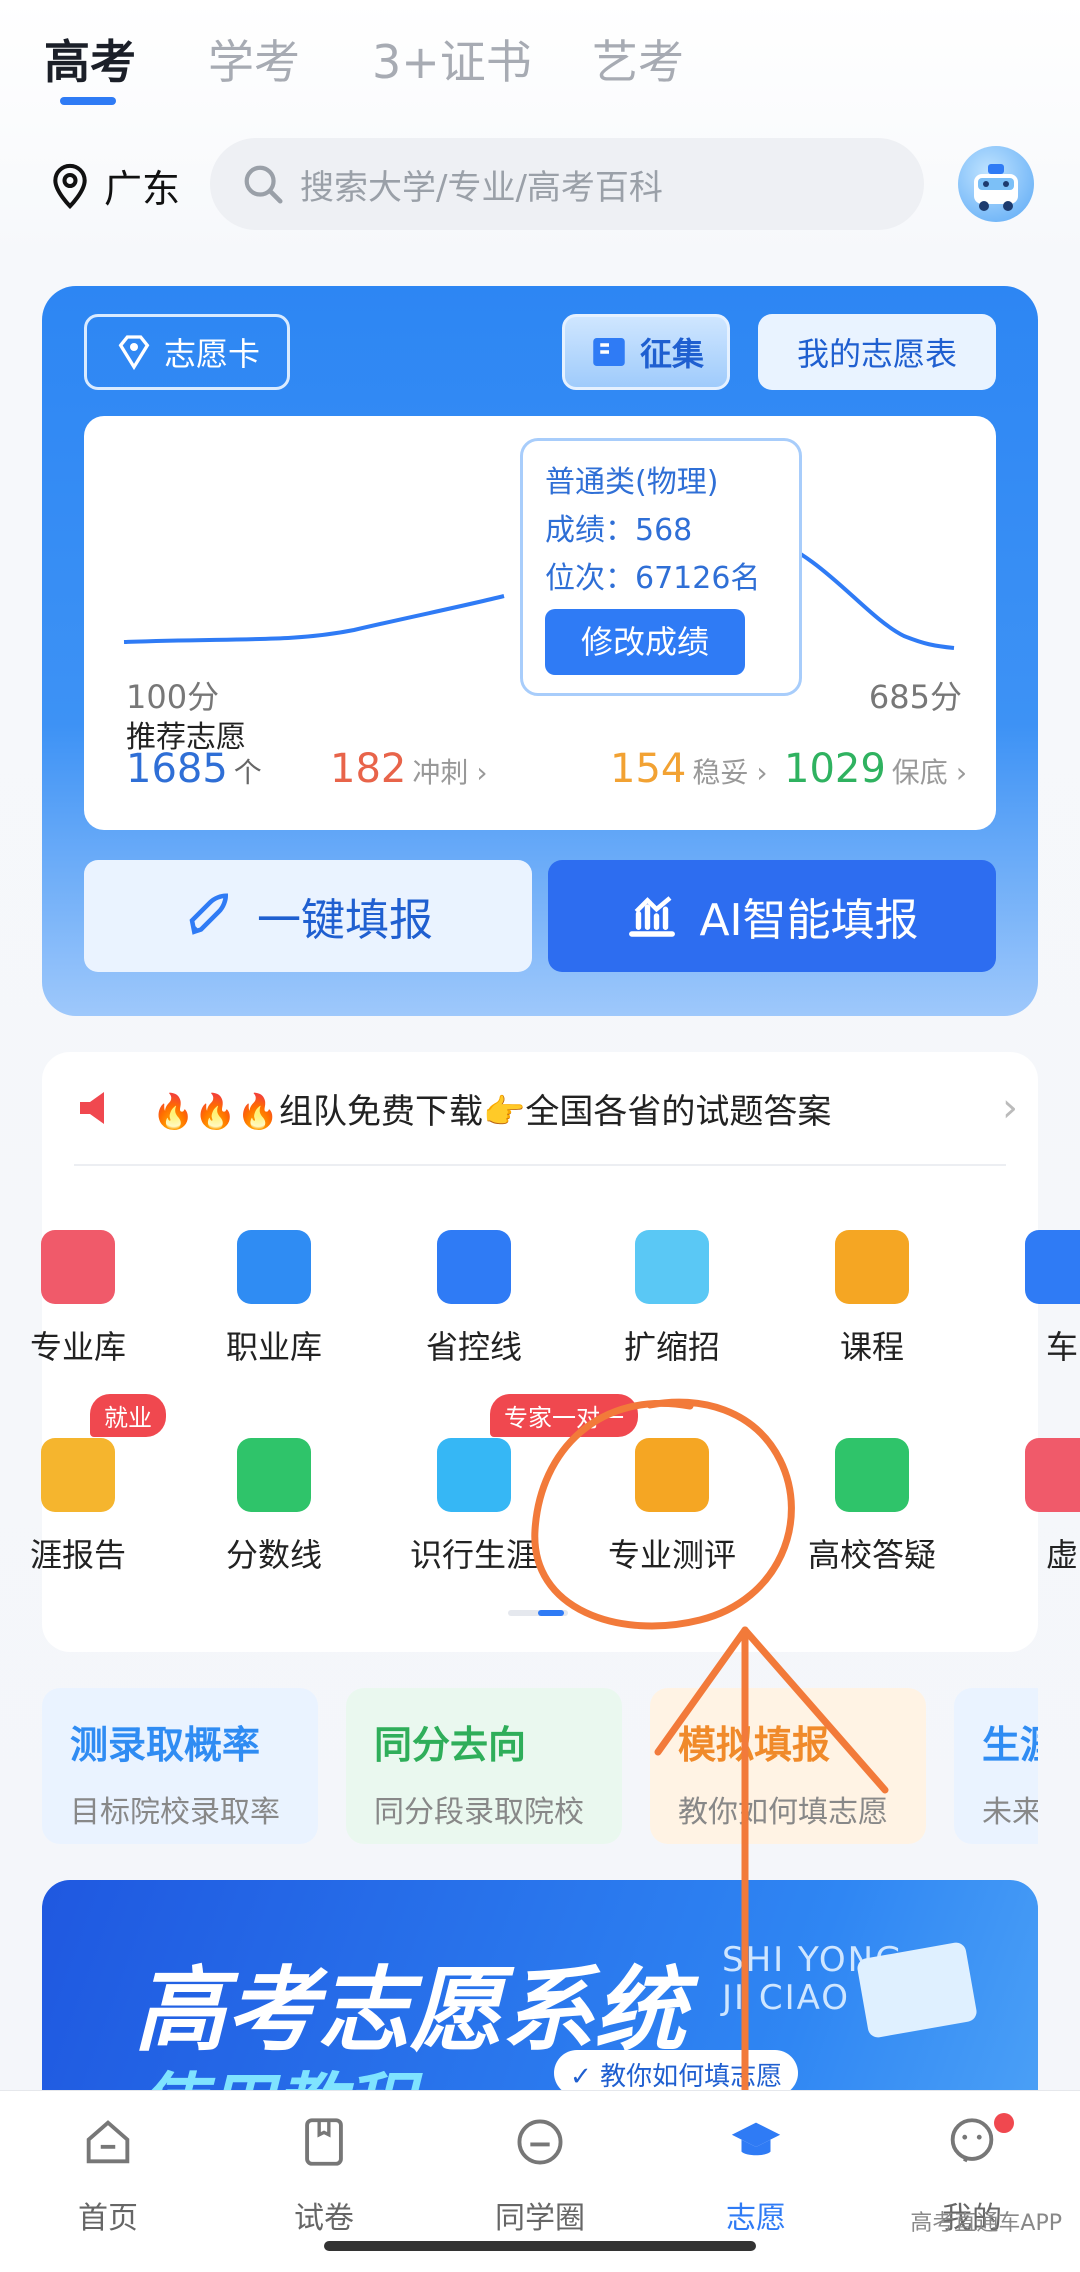 The image size is (1080, 2272). I want to click on vr-icon, so click(1052, 1475).